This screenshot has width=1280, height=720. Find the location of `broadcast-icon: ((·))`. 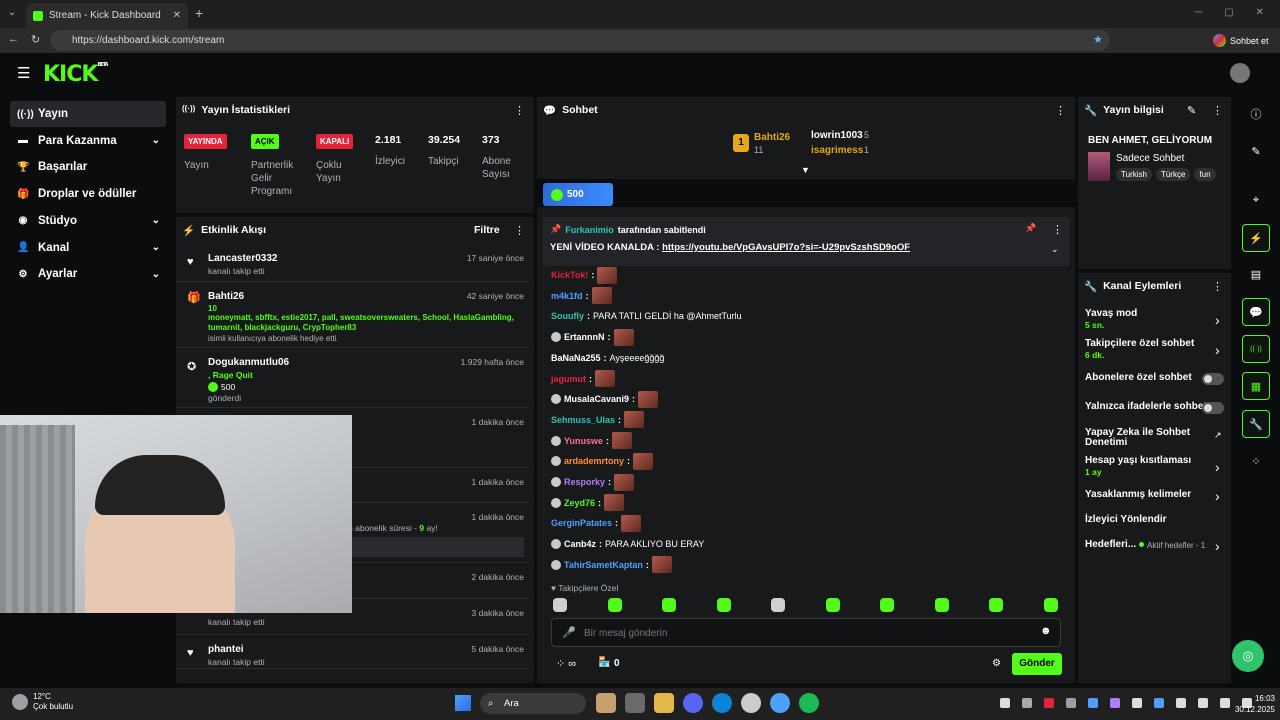

broadcast-icon: ((·)) is located at coordinates (1256, 349).